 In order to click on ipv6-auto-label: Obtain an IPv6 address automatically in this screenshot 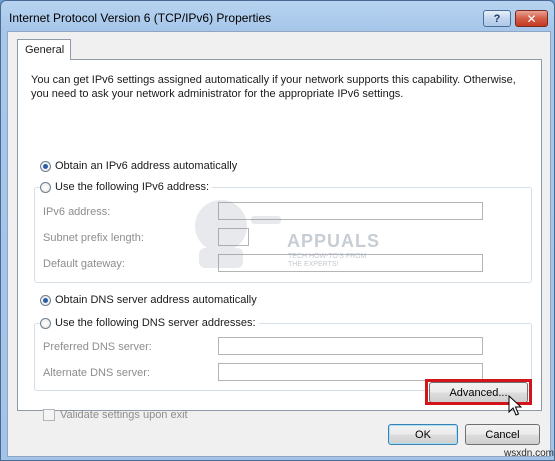, I will do `click(146, 166)`.